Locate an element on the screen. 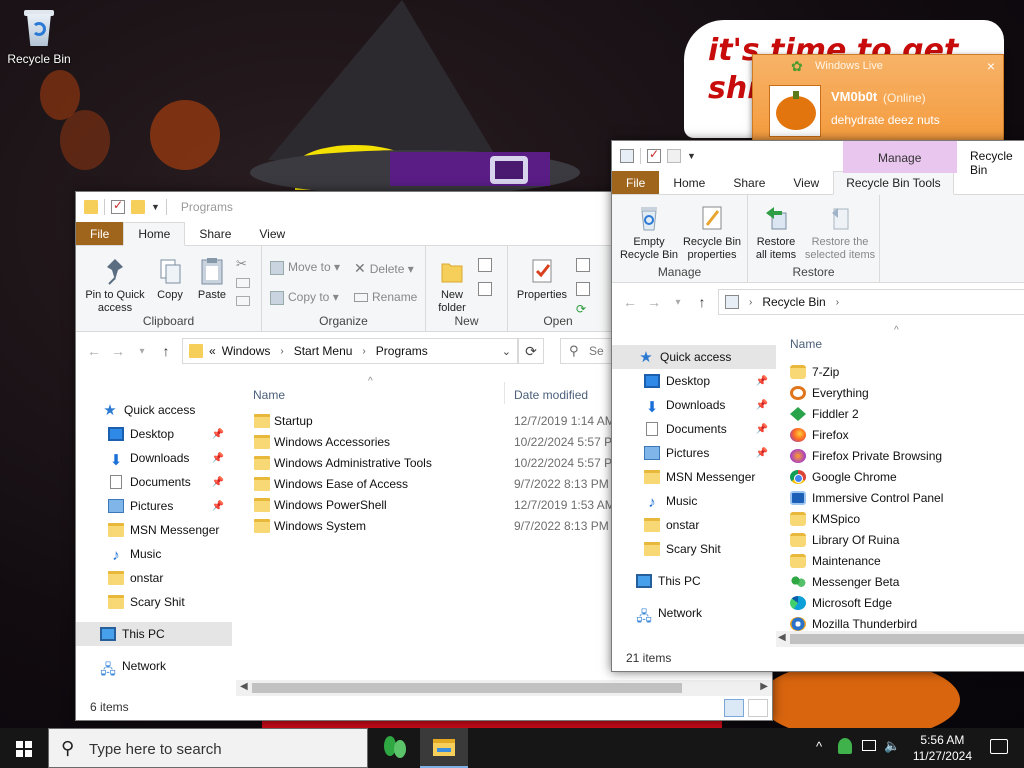 The image size is (1024, 768). file-row: Firefox Private Browsing is located at coordinates (902, 456).